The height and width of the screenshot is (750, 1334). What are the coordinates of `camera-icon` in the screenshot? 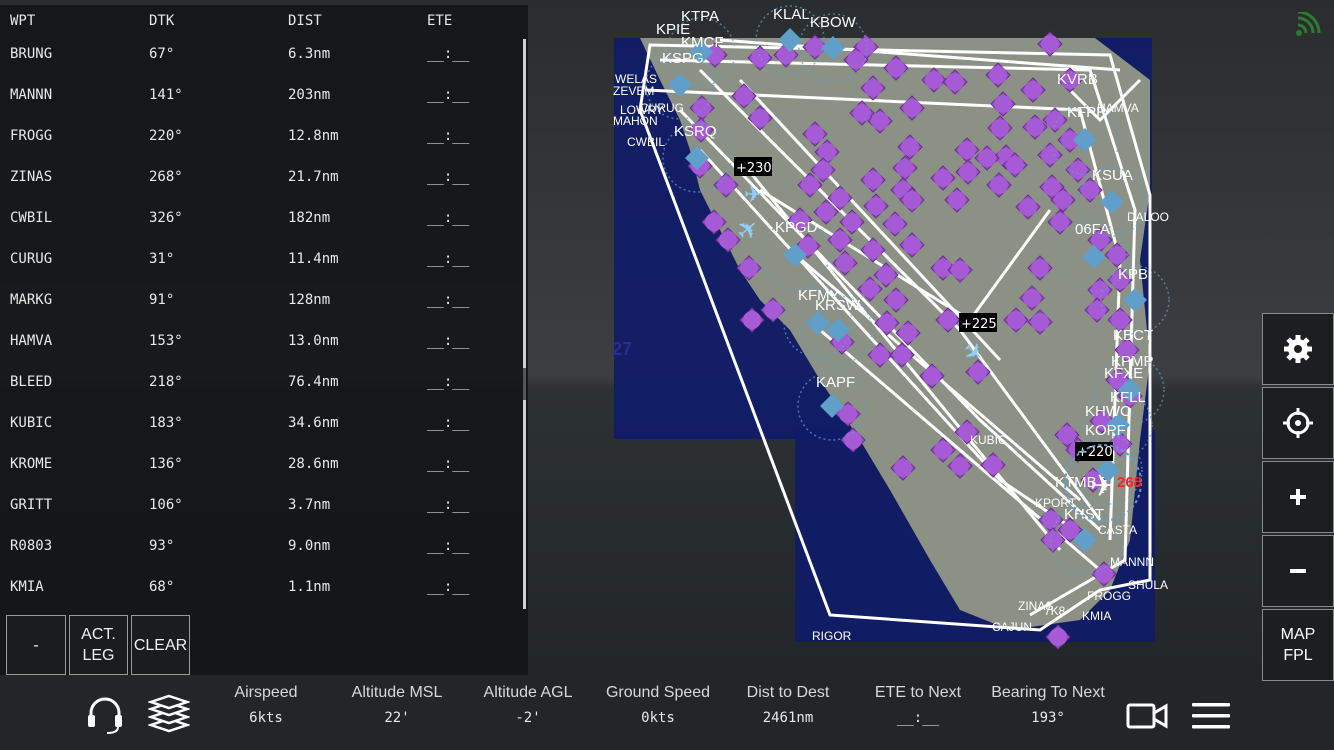 It's located at (1147, 716).